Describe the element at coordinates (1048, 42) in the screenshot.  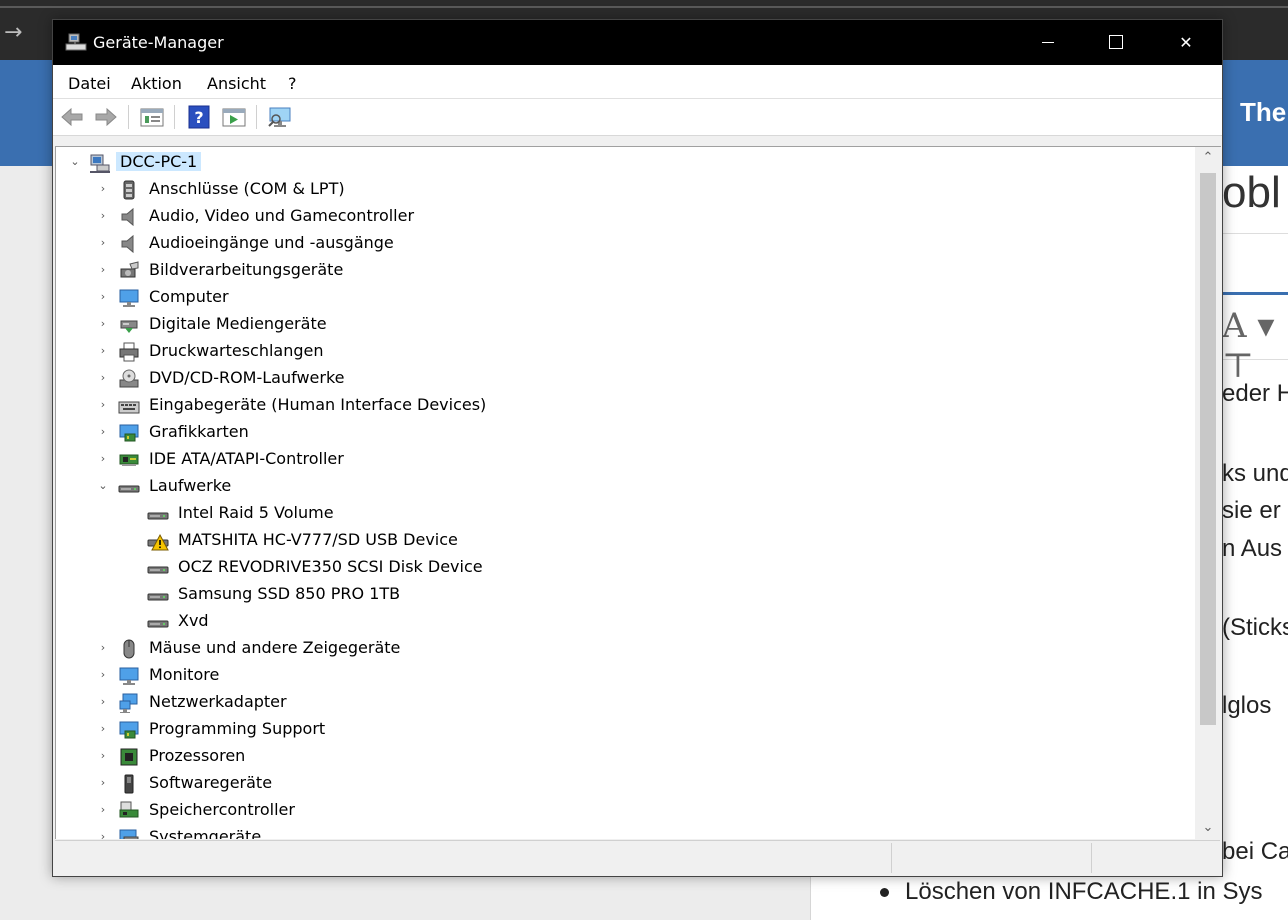
I see `minimize-button` at that location.